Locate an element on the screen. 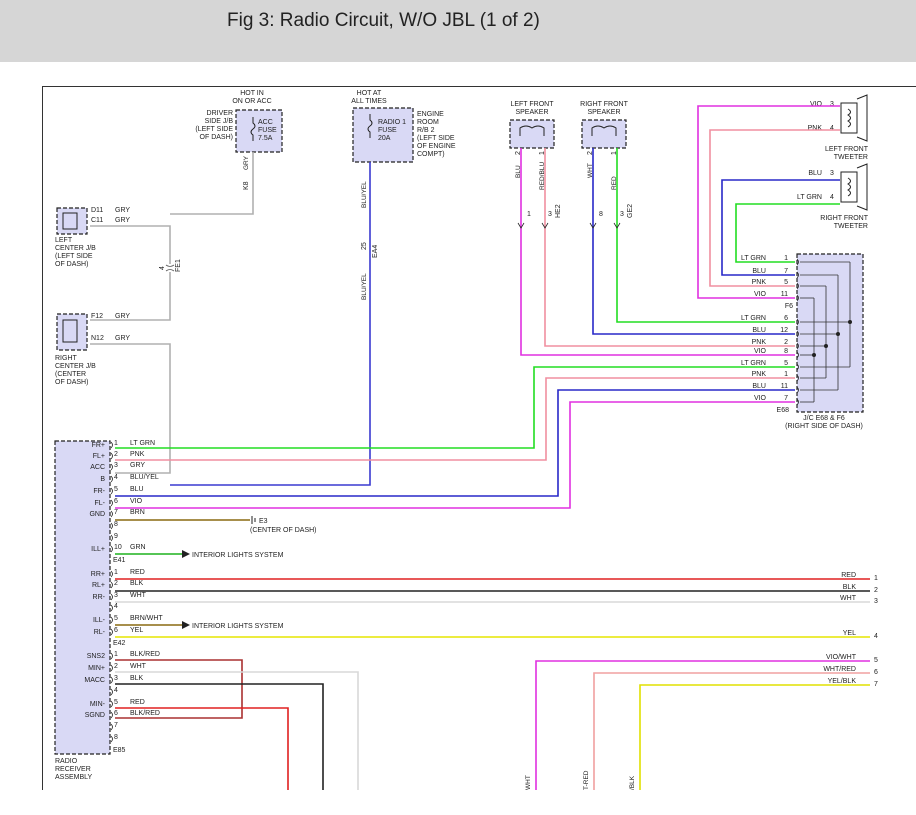  continuation-wire-label-1: RED is located at coordinates (848, 575).